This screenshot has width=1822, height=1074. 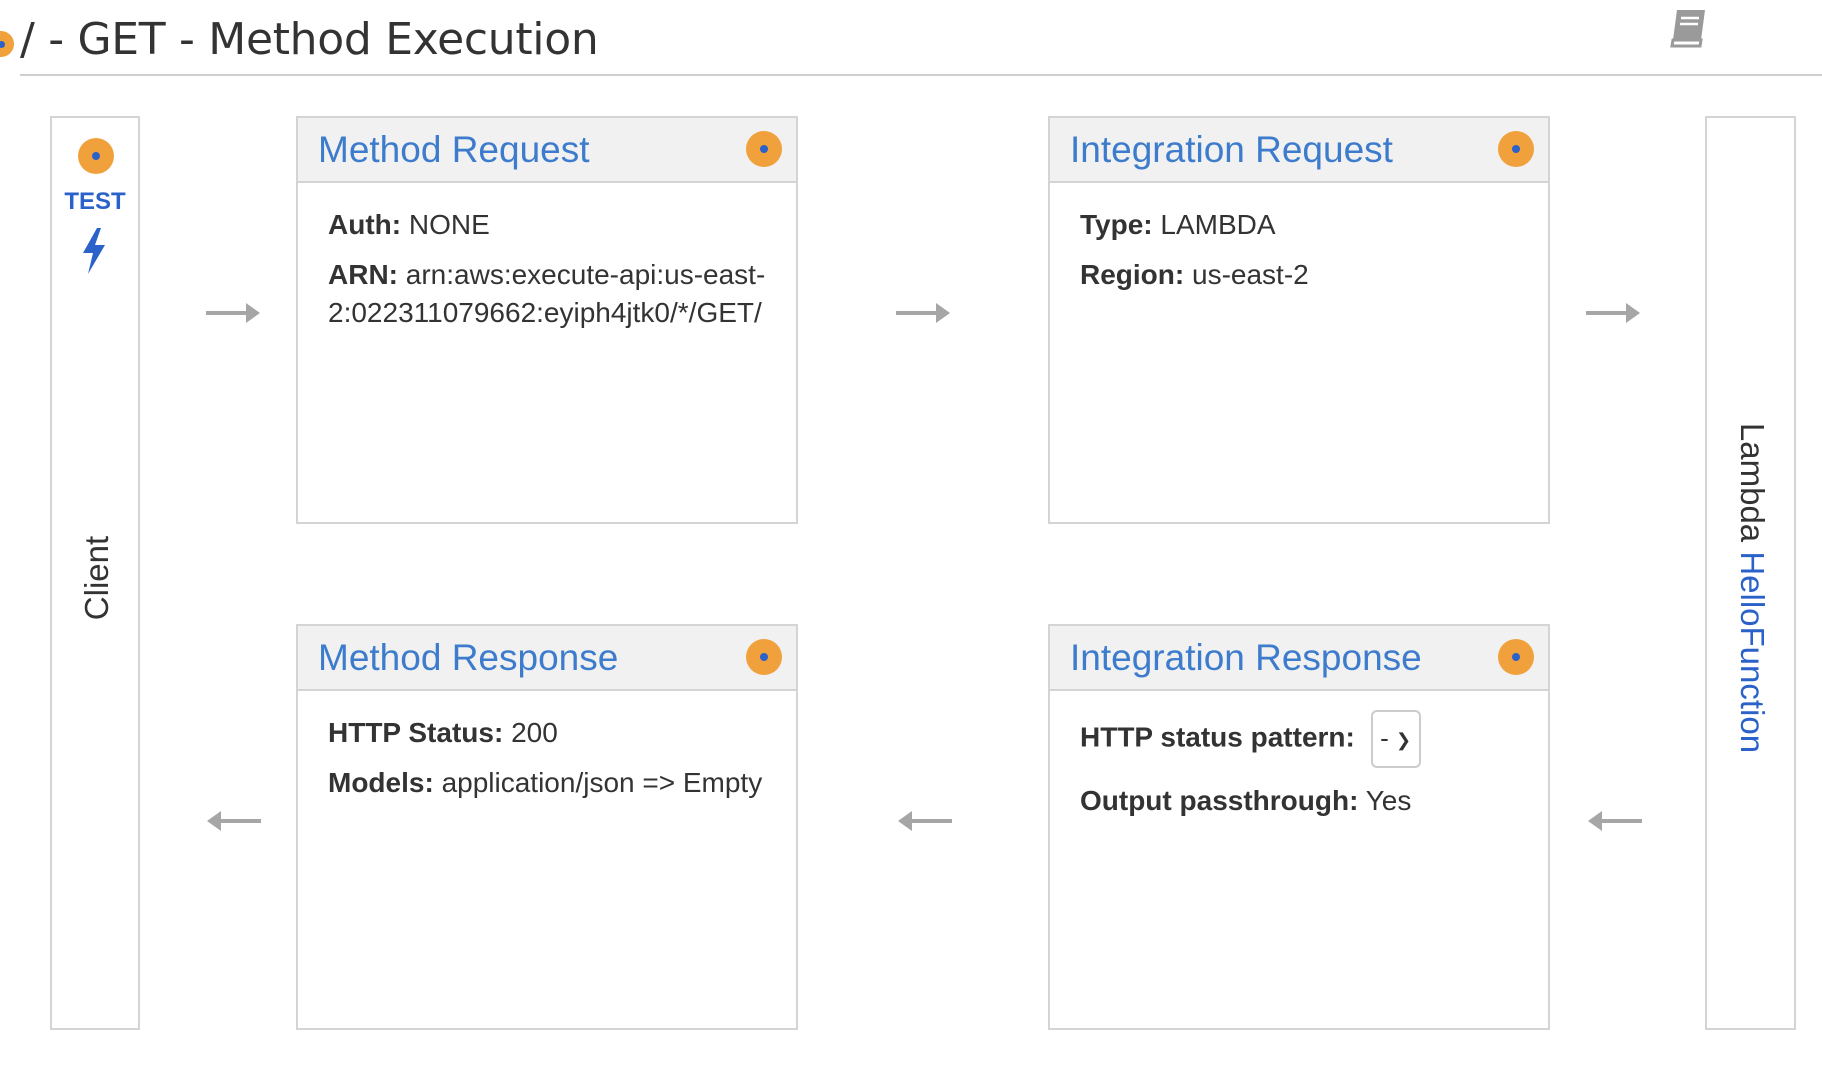 I want to click on models-label: Models:, so click(x=381, y=782).